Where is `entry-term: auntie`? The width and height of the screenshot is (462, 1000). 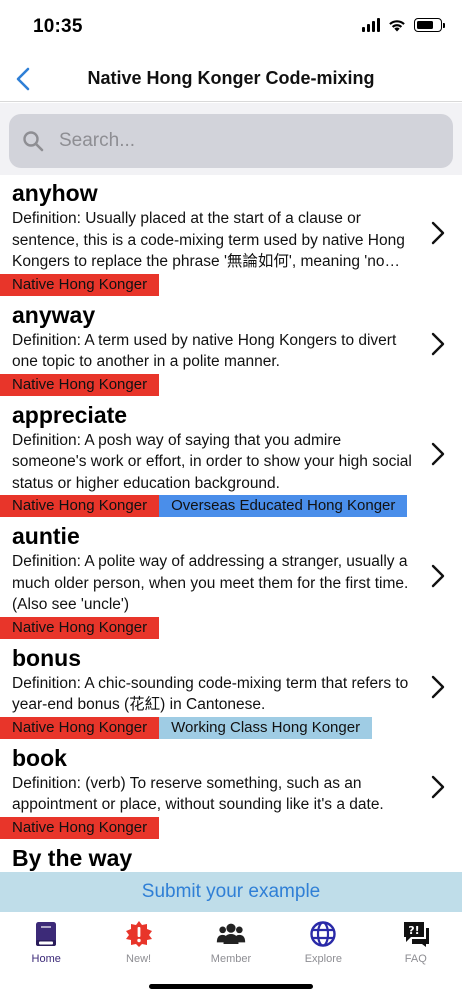
entry-term: auntie is located at coordinates (46, 536).